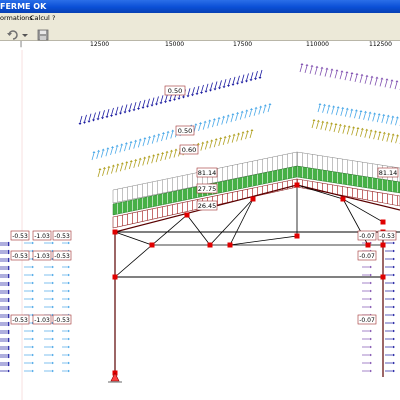  Describe the element at coordinates (16, 18) in the screenshot. I see `menu-formations: ormations` at that location.